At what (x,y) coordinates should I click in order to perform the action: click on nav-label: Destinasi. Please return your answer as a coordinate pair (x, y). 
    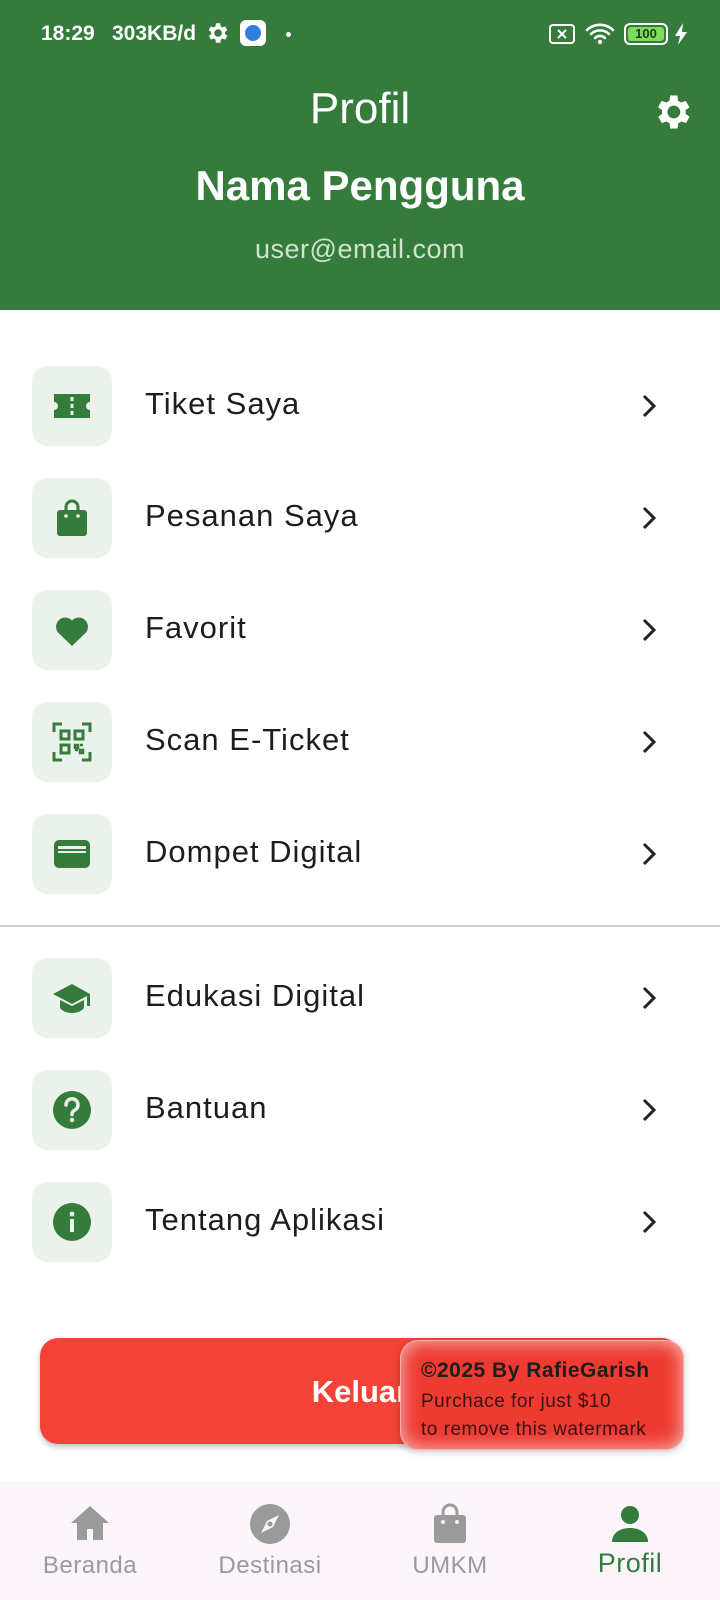
    Looking at the image, I should click on (270, 1565).